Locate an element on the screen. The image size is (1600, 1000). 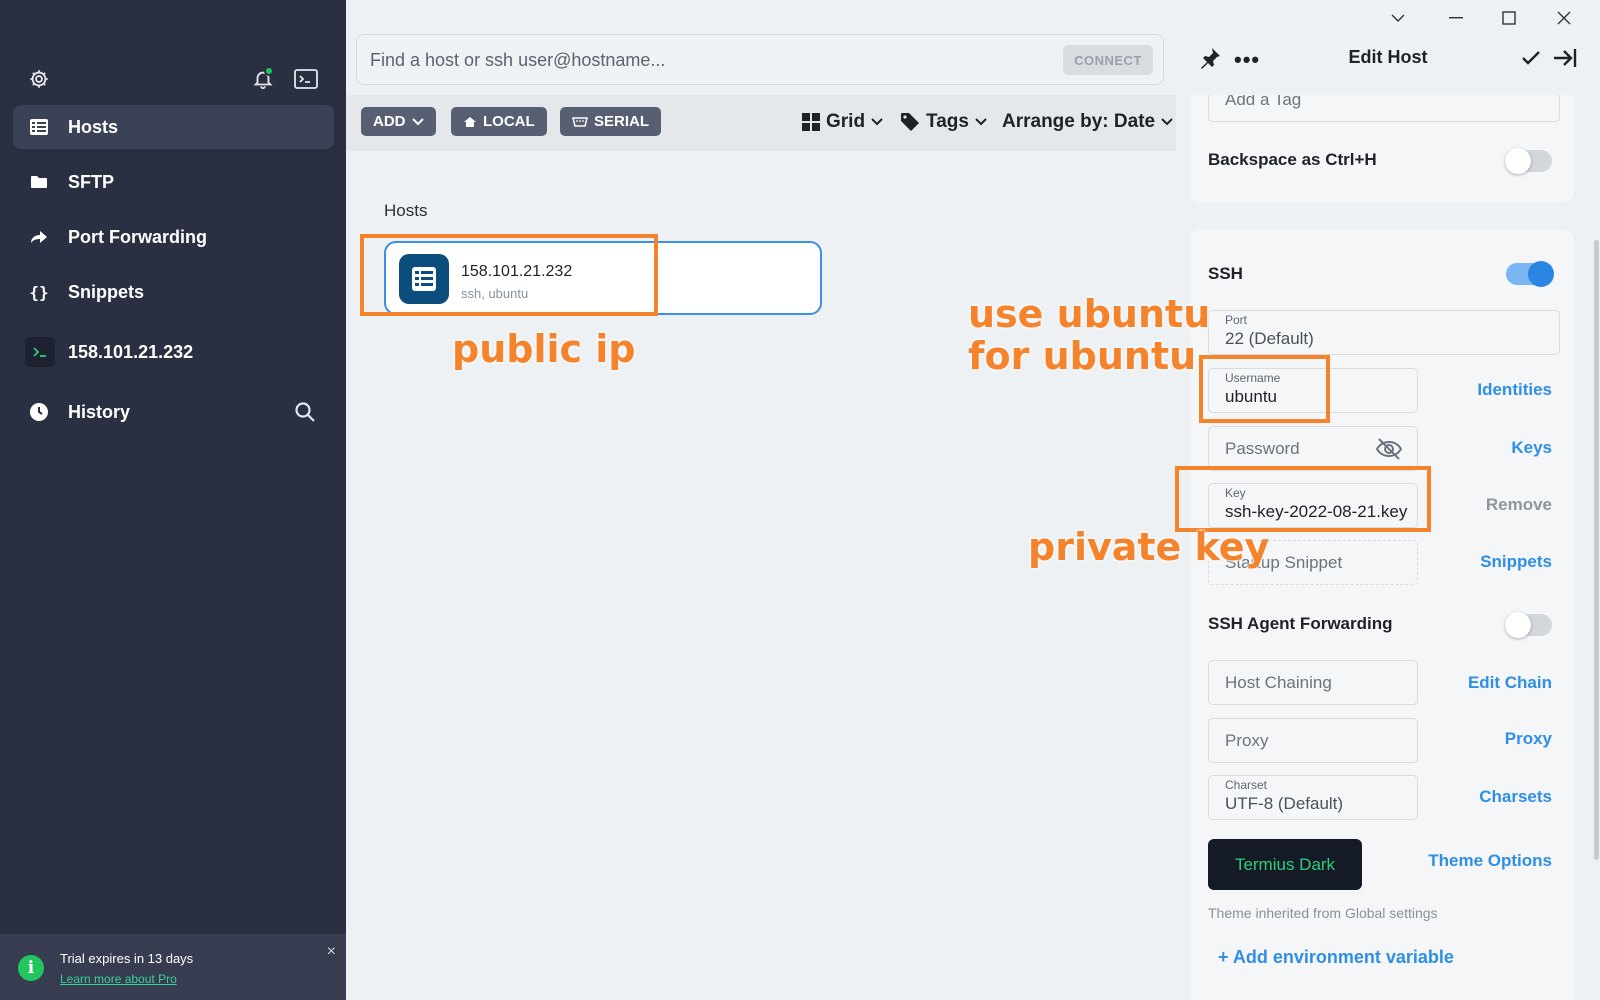
general-settings-card: Add a Tag Backspace as Ctrl+H is located at coordinates (1382, 141).